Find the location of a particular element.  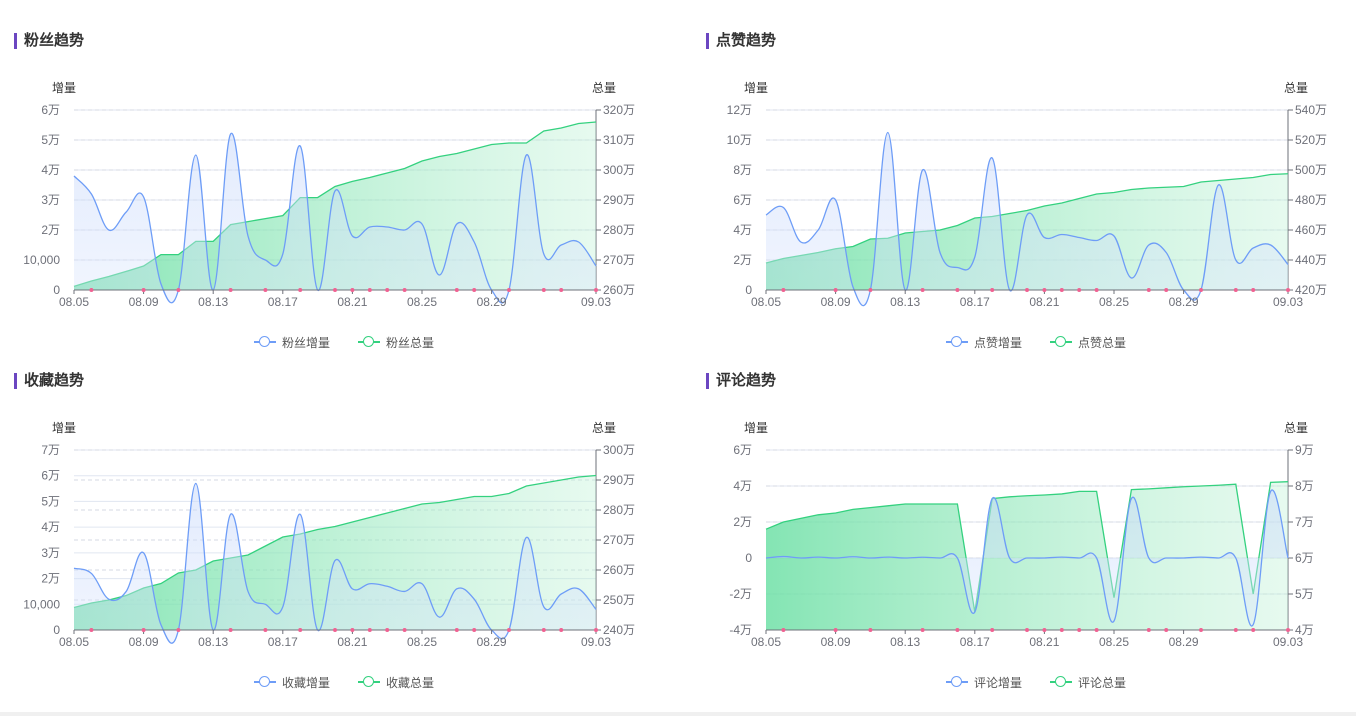

x-tick-label: 08.09 is located at coordinates (144, 302).